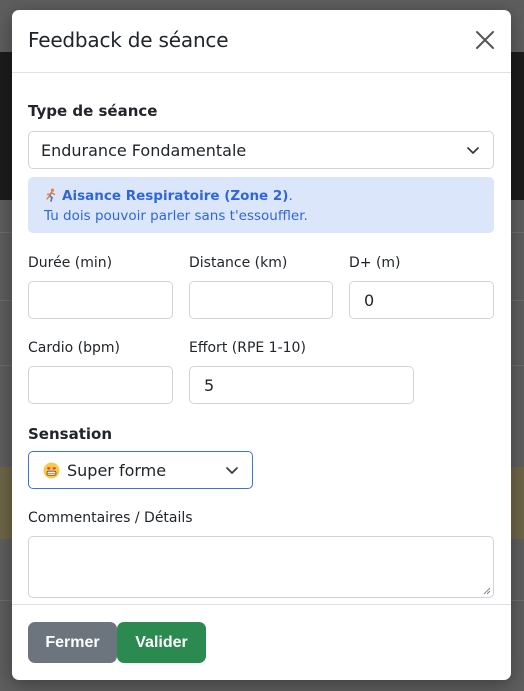 This screenshot has width=524, height=691. I want to click on elevation-label: D+ (m), so click(375, 263).